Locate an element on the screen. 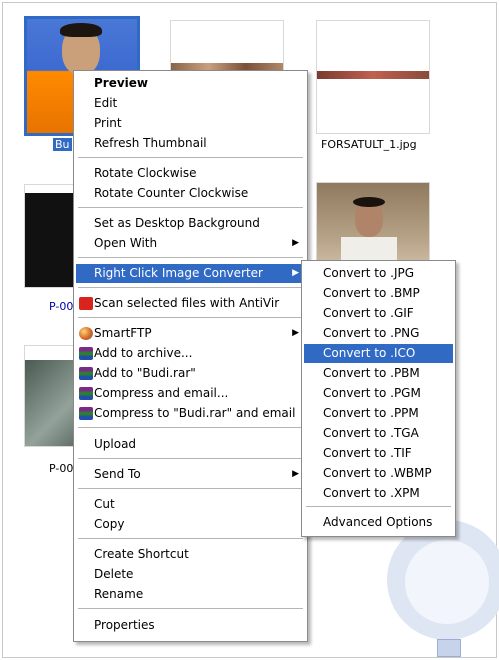 The image size is (499, 660). menu-item-label: Convert to .GIF is located at coordinates (368, 313).